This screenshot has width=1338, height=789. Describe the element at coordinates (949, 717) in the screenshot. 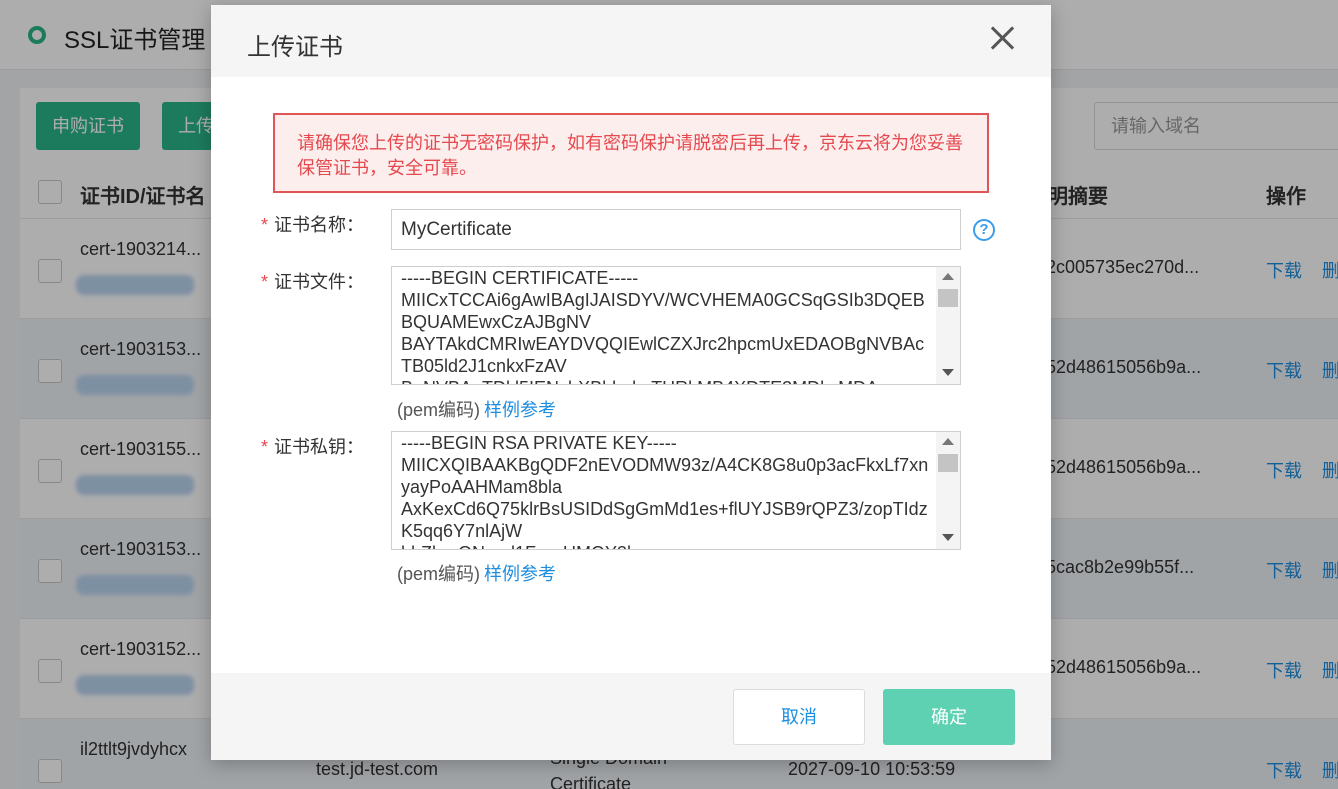

I see `confirm-button: 确定` at that location.